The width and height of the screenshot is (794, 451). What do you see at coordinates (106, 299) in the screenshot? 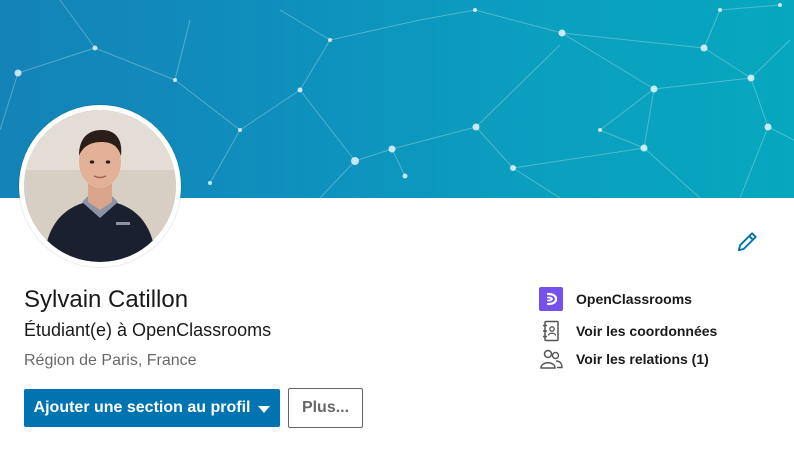
I see `profile-name: Sylvain Catillon` at bounding box center [106, 299].